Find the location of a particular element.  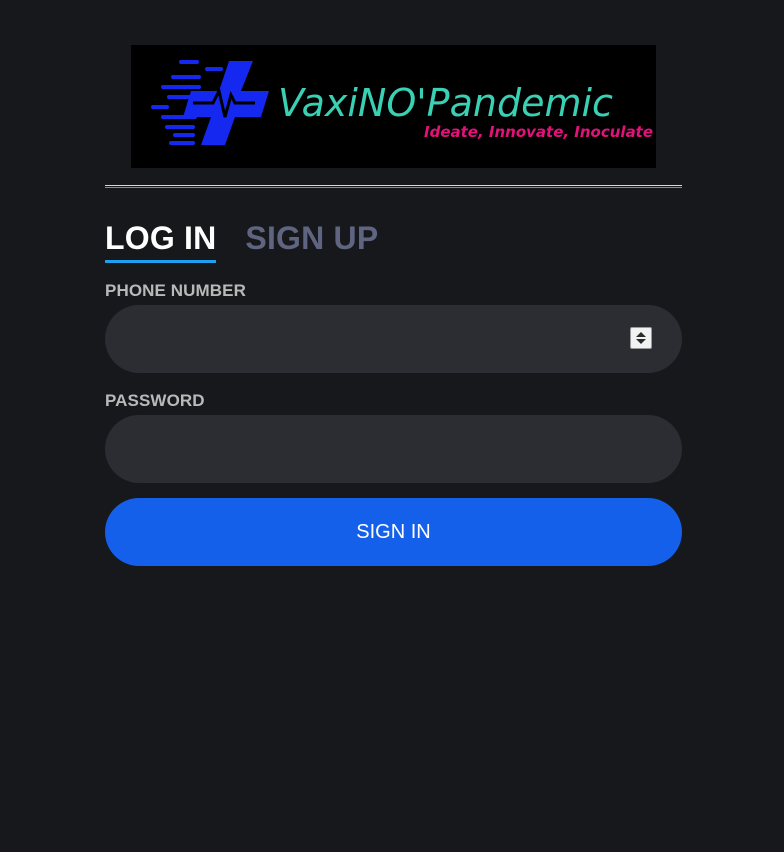

tab-sign-up: SIGN UP is located at coordinates (311, 238).